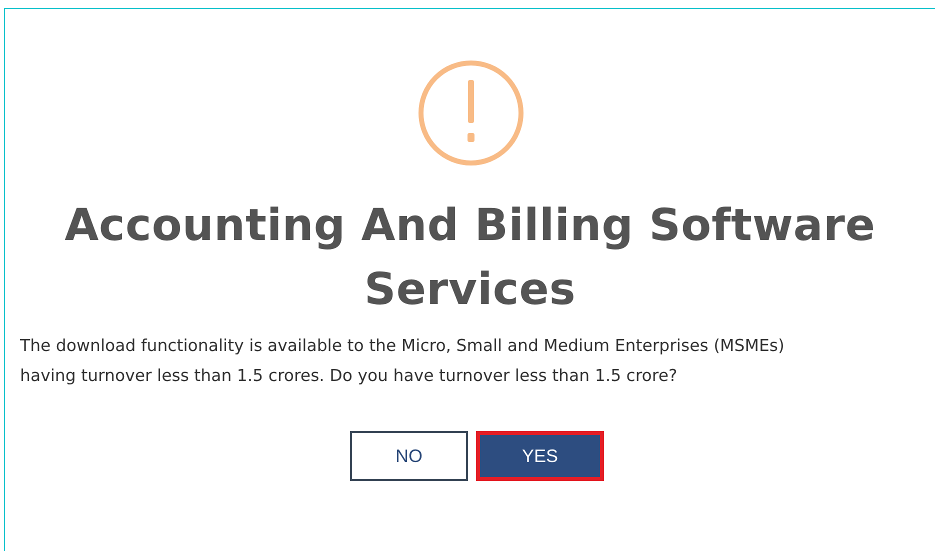 The image size is (935, 551). I want to click on dialog-message: The download functionality is available to the Micro, Small and Medium Enterprises (MSMEs) having turnover less than 1.5 crores. Do you have turnover less than 1.5 crore?, so click(403, 361).